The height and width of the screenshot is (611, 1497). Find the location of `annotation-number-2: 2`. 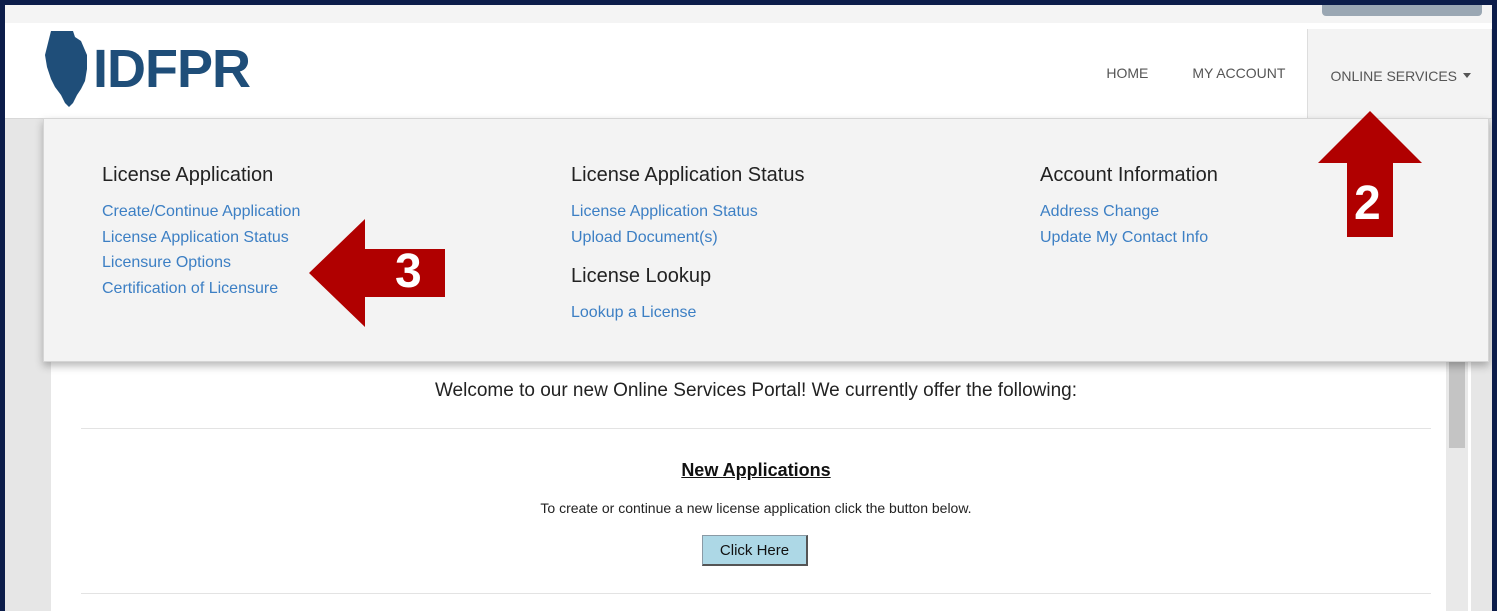

annotation-number-2: 2 is located at coordinates (1367, 203).